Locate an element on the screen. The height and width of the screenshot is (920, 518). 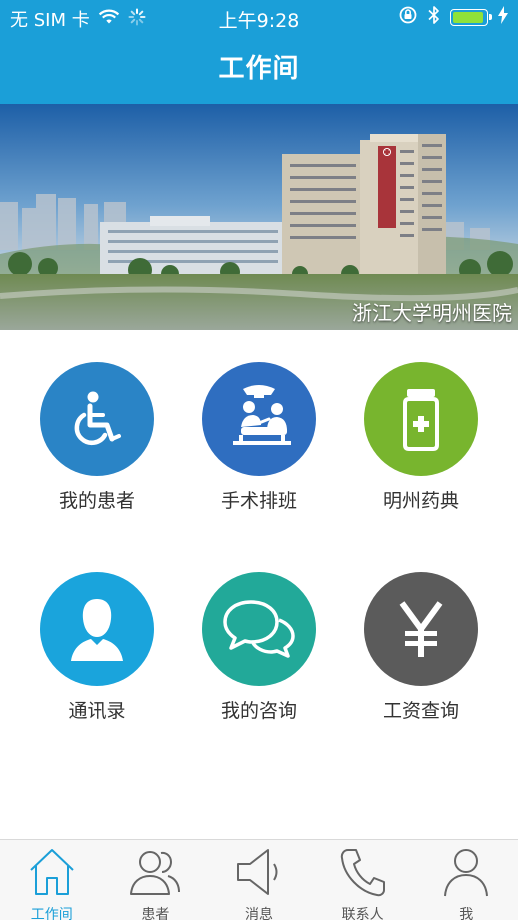
tab-label: 消息 is located at coordinates (258, 913).